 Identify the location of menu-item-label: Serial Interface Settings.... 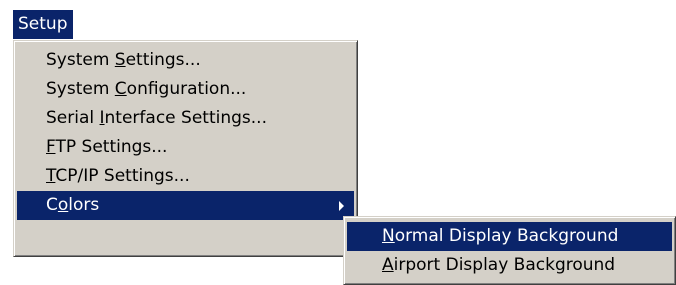
(156, 118).